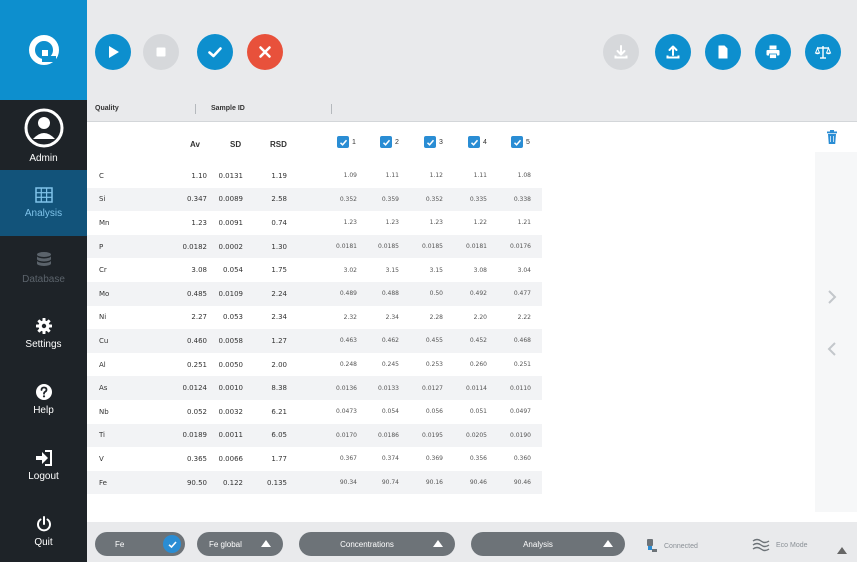 This screenshot has height=562, width=857. I want to click on cell-av: 0.0124, so click(195, 388).